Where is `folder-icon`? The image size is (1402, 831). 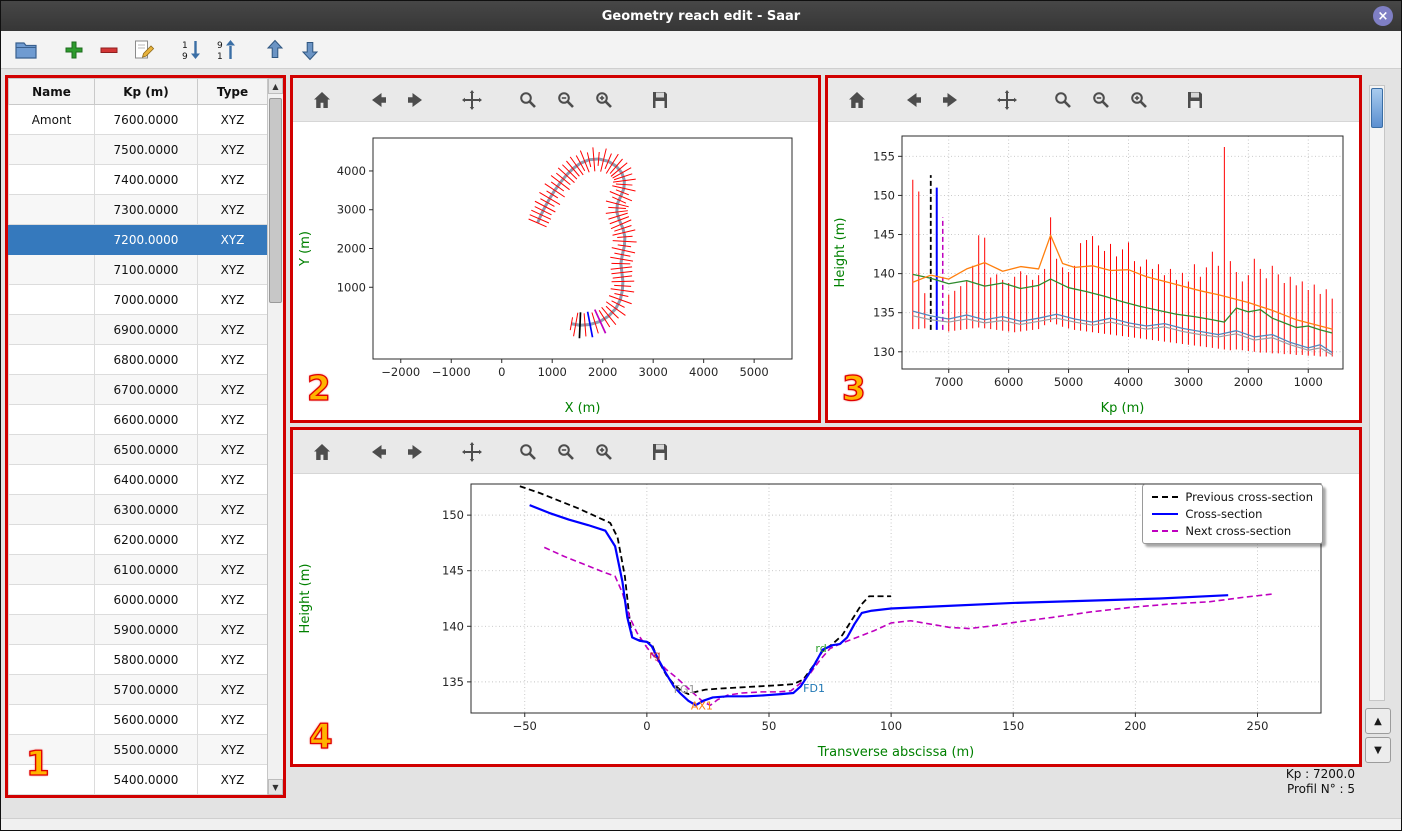 folder-icon is located at coordinates (26, 50).